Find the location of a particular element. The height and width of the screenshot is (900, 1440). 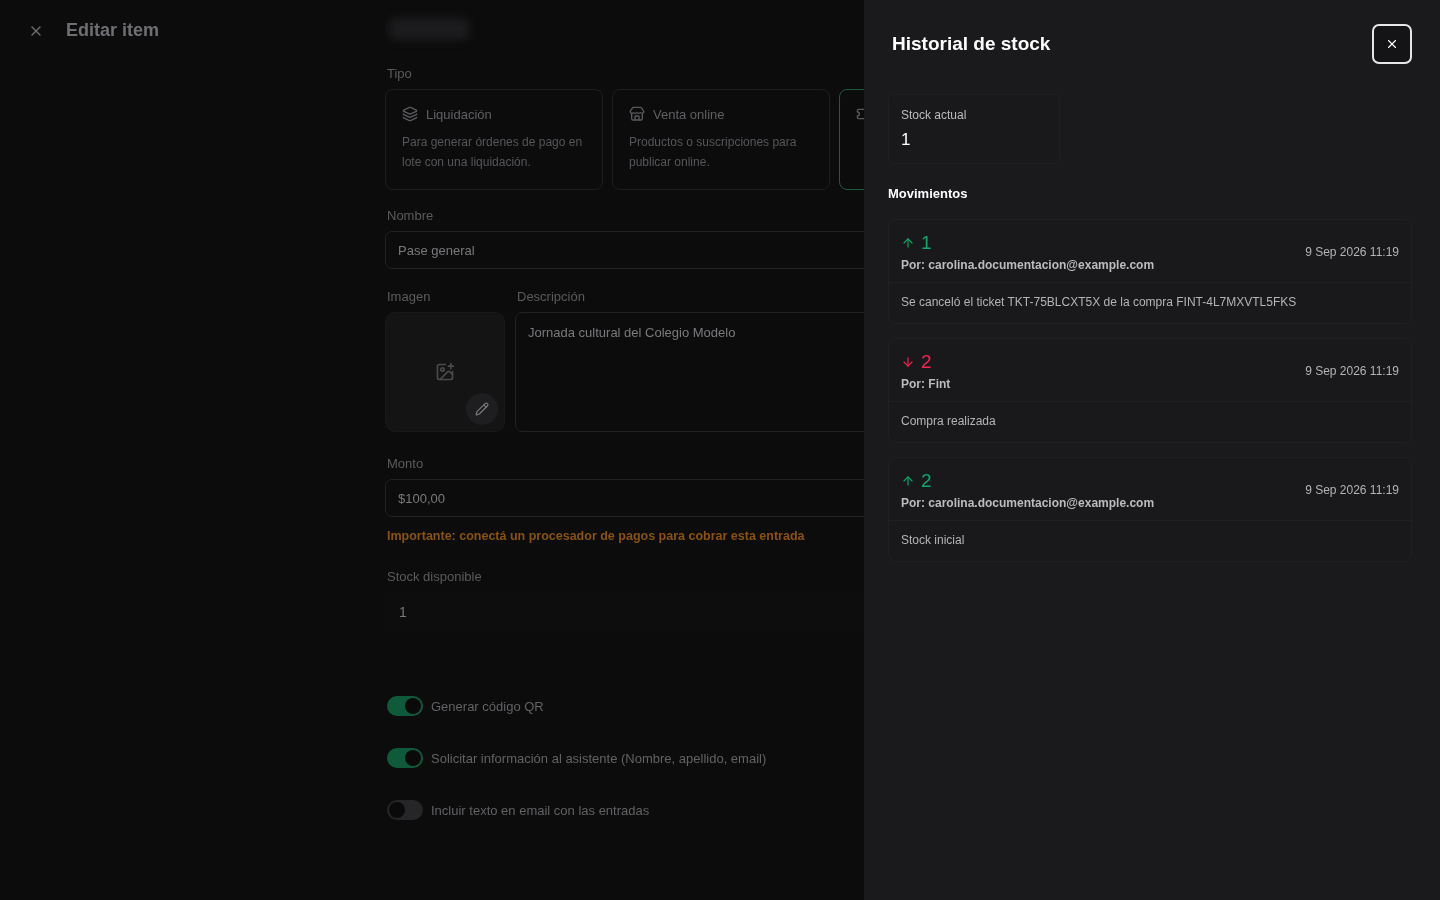

toggle-label: Incluir texto en email con las entradas is located at coordinates (540, 810).